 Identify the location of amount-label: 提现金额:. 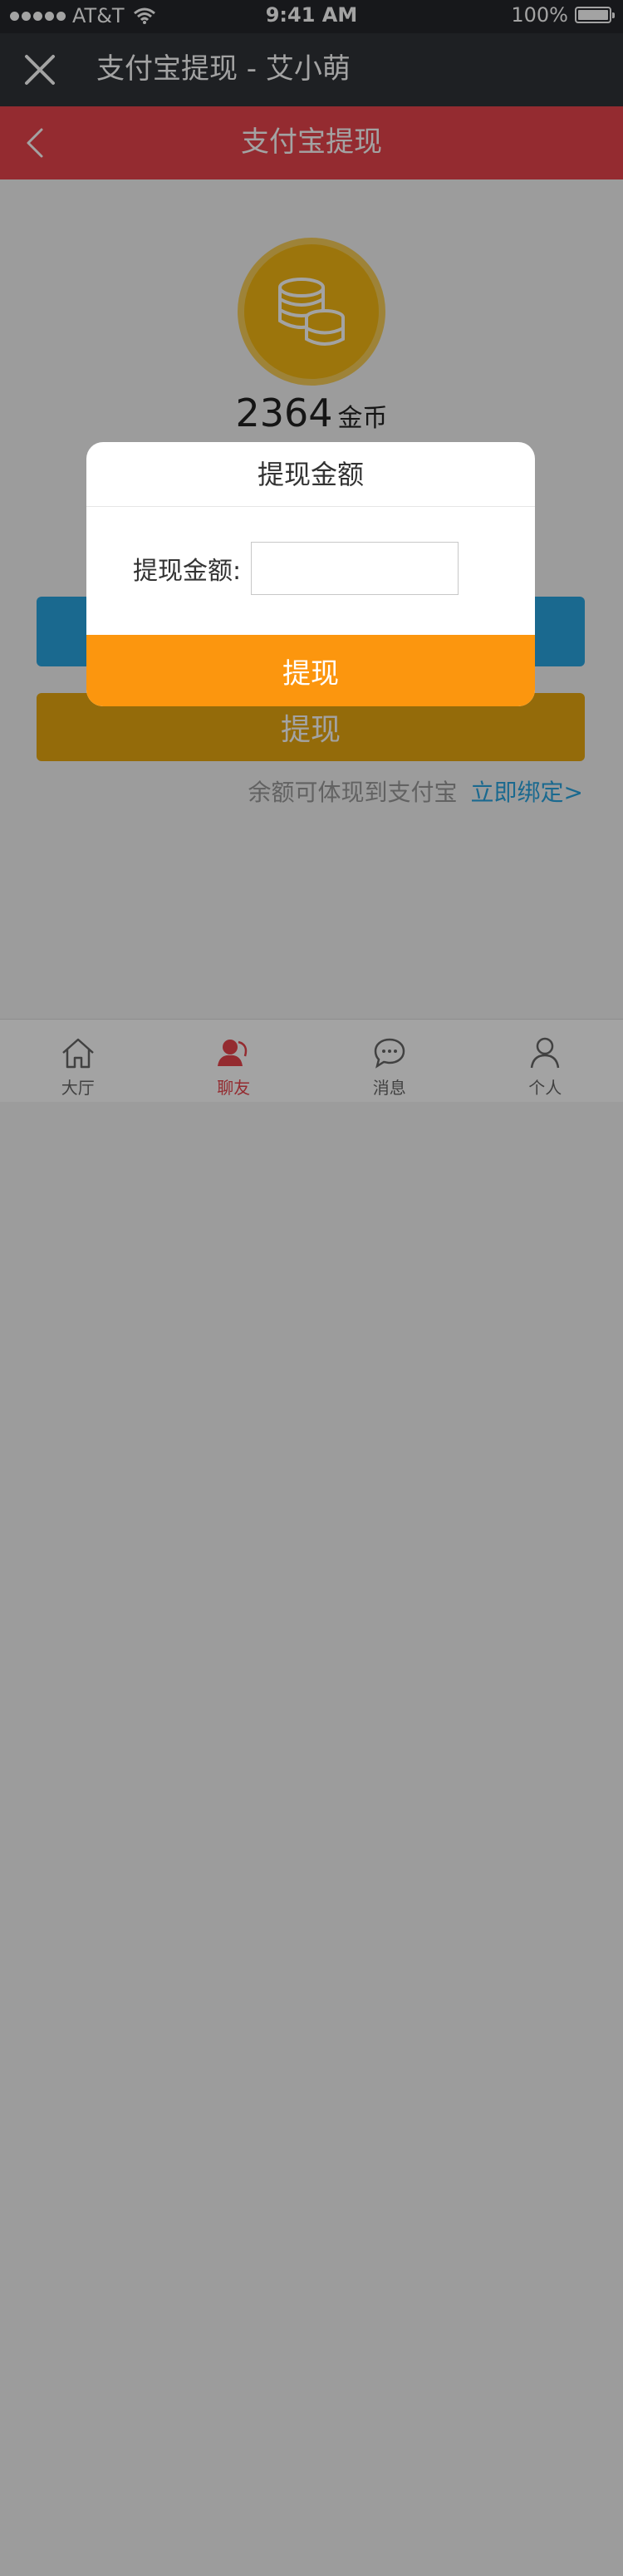
(187, 571).